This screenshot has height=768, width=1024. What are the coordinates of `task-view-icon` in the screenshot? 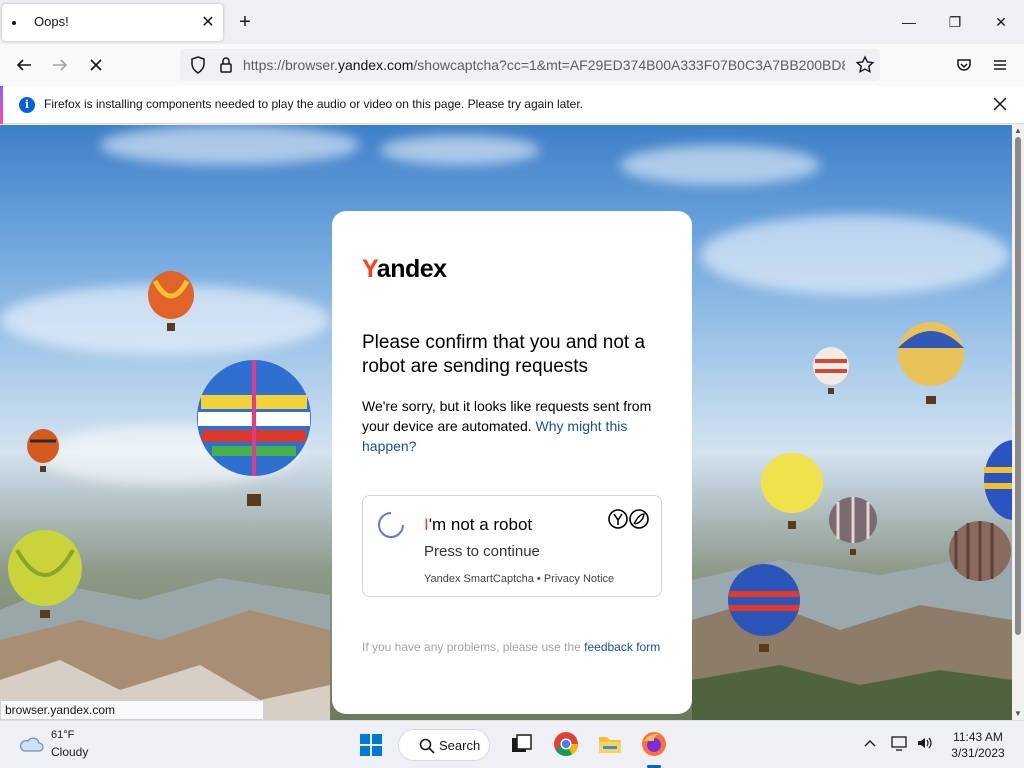 It's located at (521, 744).